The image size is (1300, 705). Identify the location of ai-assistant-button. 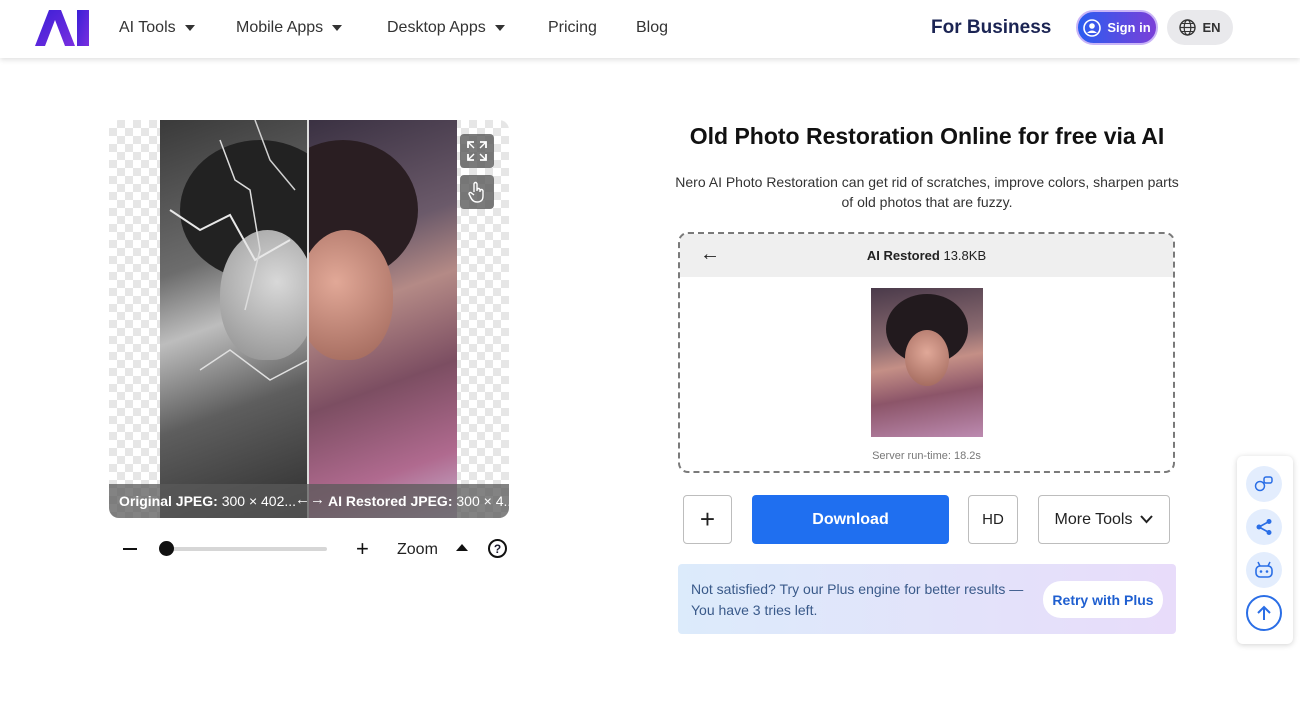
(1264, 570).